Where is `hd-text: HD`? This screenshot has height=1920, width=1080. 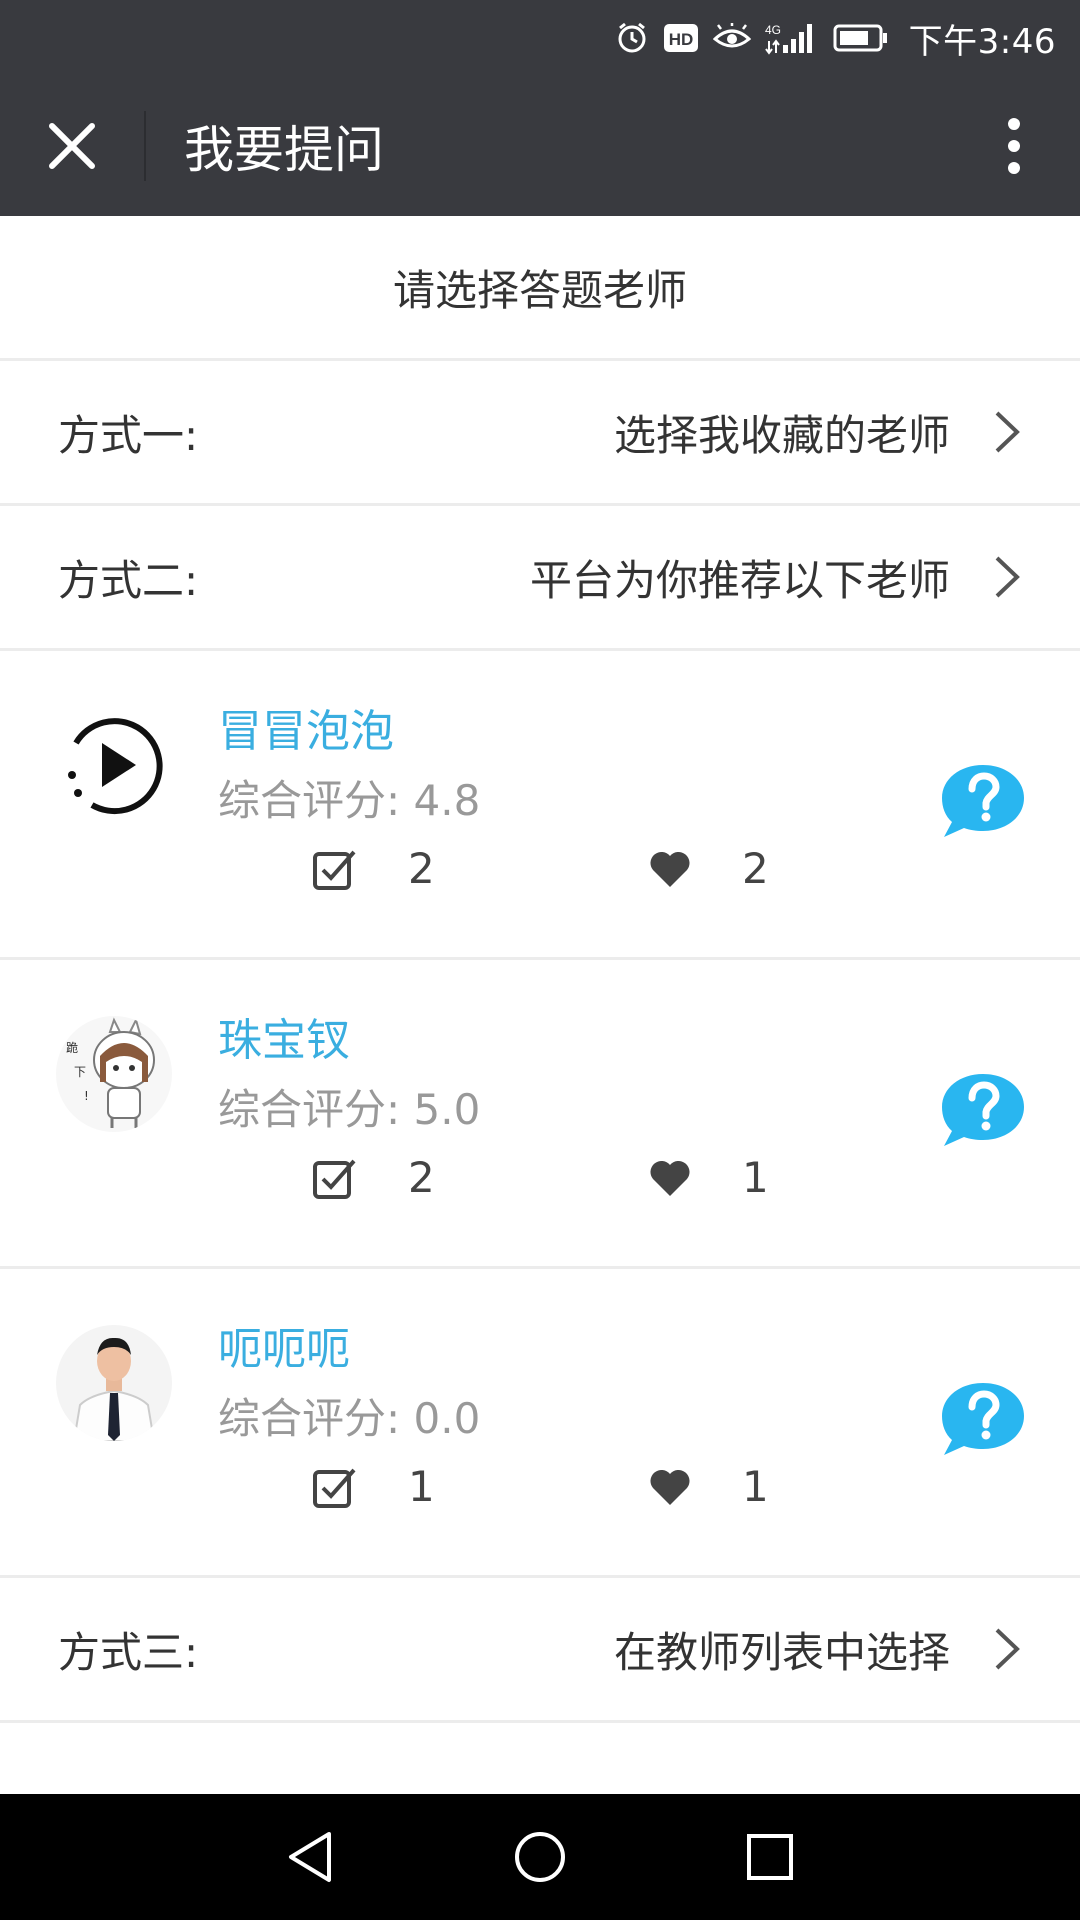 hd-text: HD is located at coordinates (680, 39).